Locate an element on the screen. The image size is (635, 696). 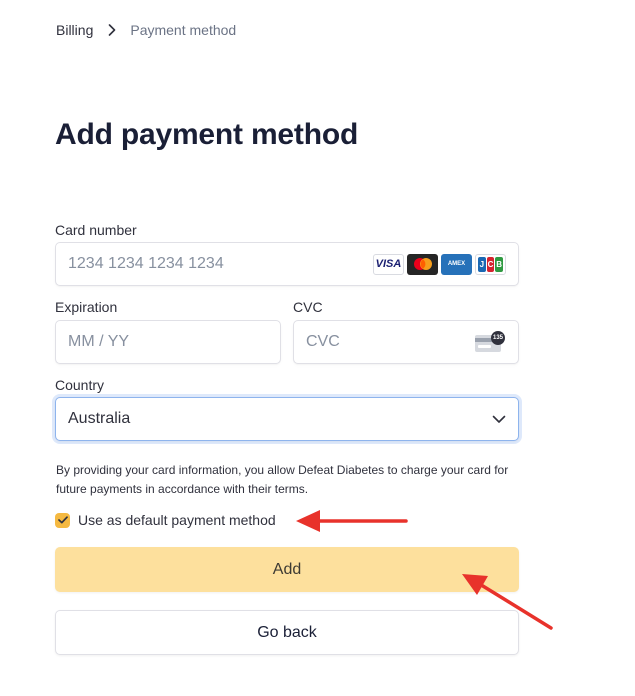
default-payment-checkbox-label: Use as default payment method is located at coordinates (177, 520).